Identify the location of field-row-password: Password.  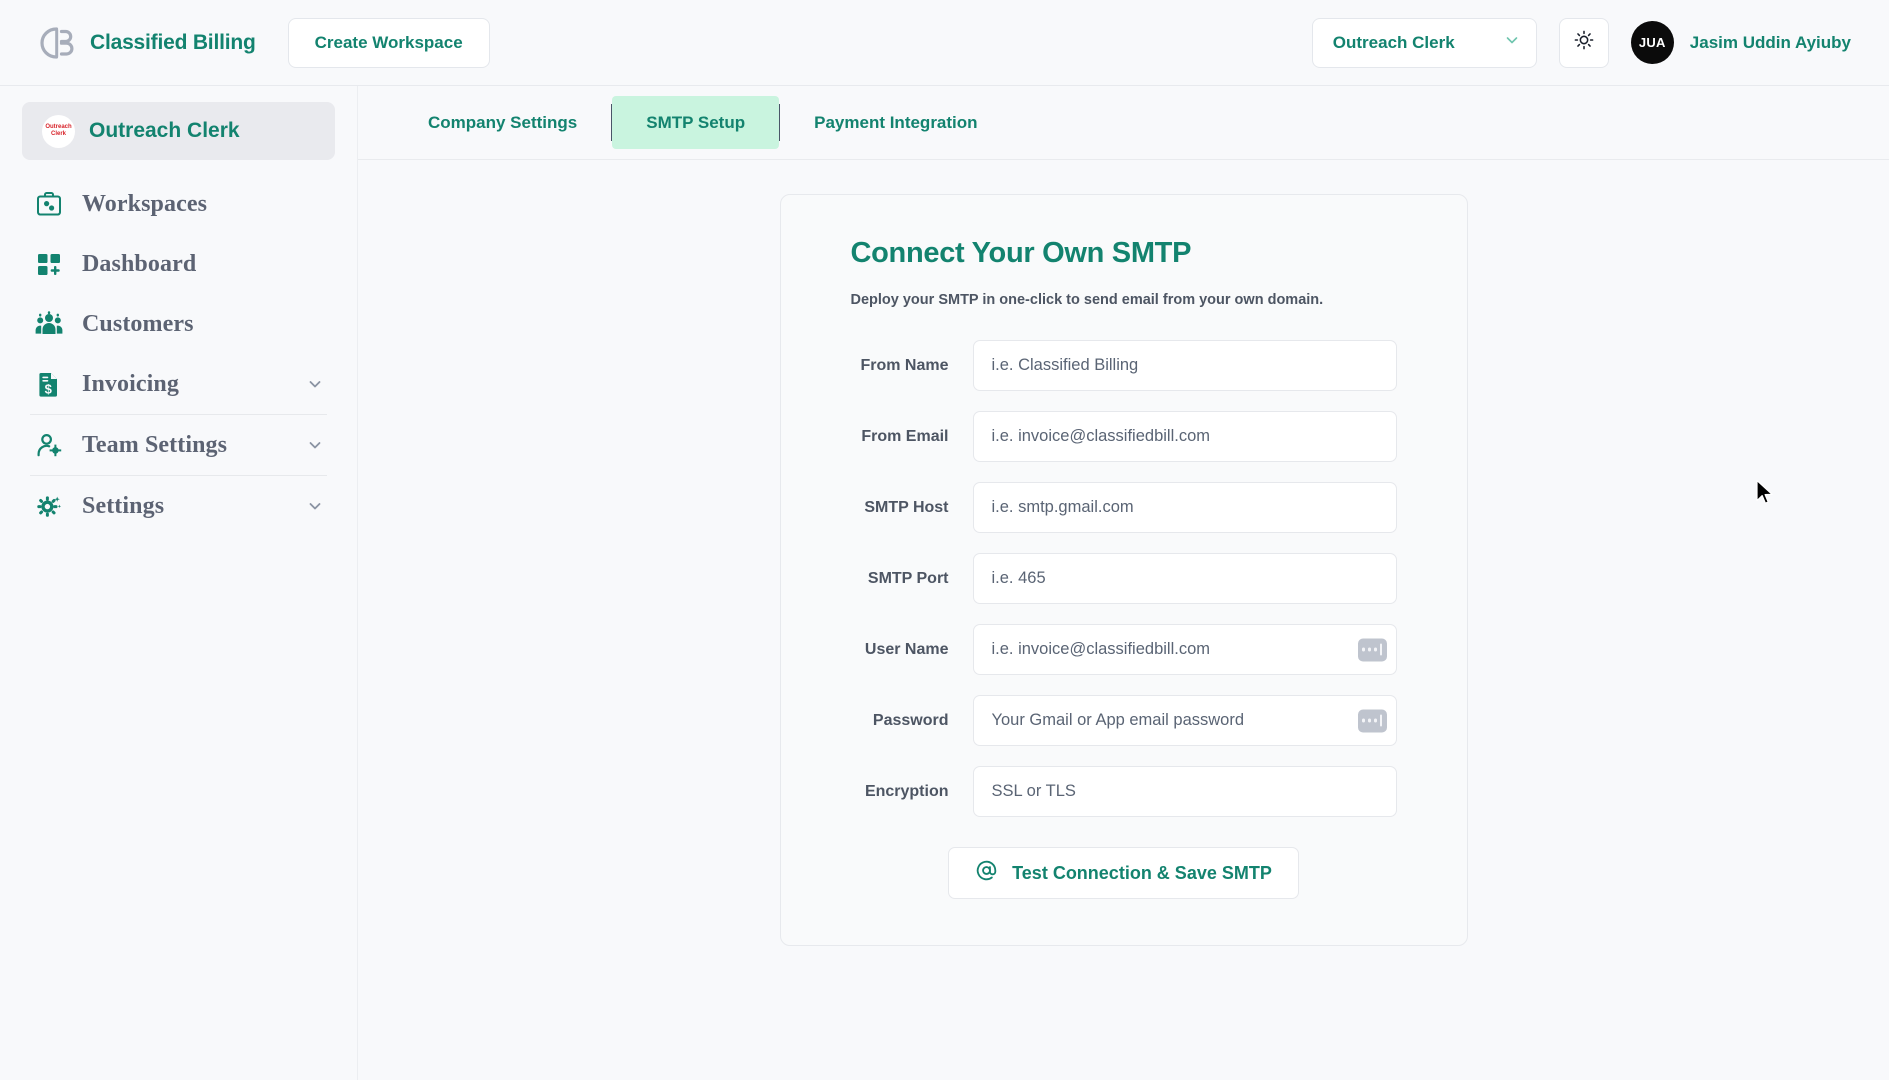
(1124, 720).